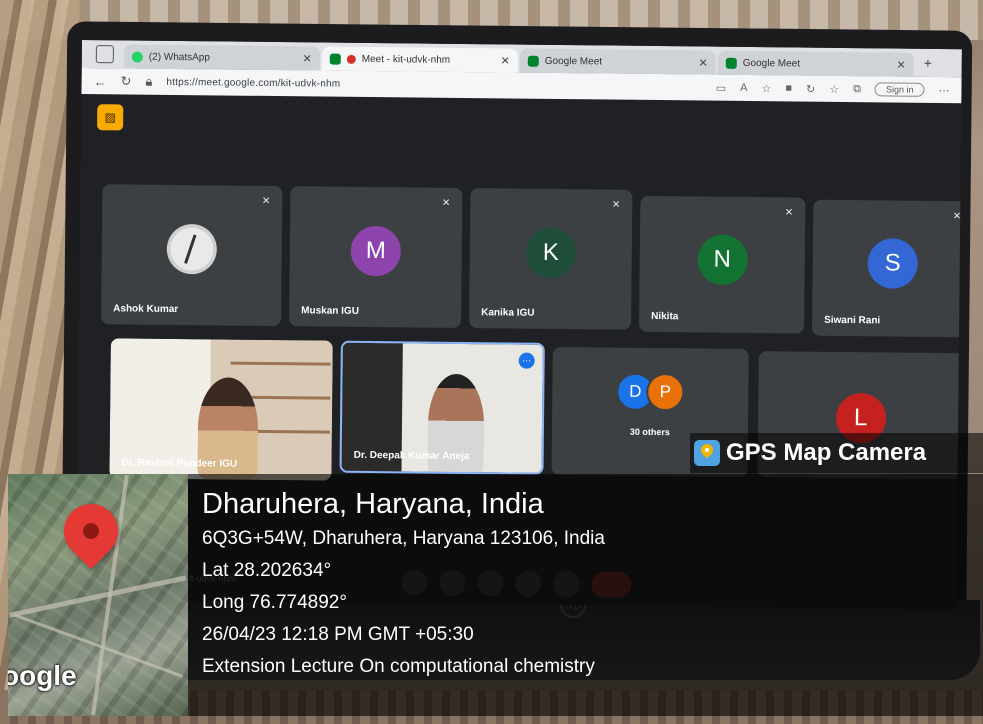  Describe the element at coordinates (373, 504) in the screenshot. I see `place-name: Dharuhera, Haryana, India` at that location.